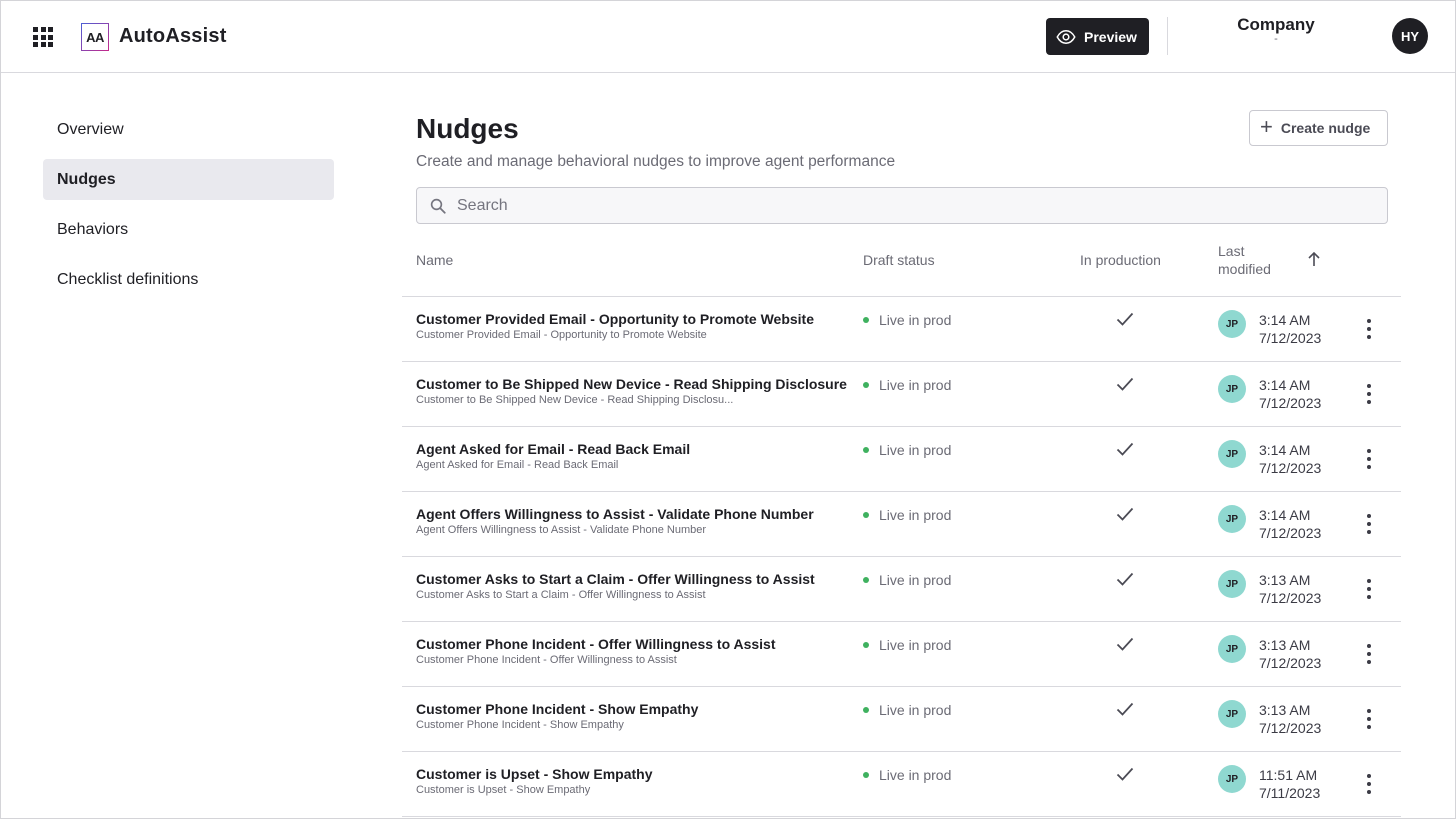 This screenshot has width=1456, height=840. What do you see at coordinates (43, 37) in the screenshot?
I see `app-grid-icon` at bounding box center [43, 37].